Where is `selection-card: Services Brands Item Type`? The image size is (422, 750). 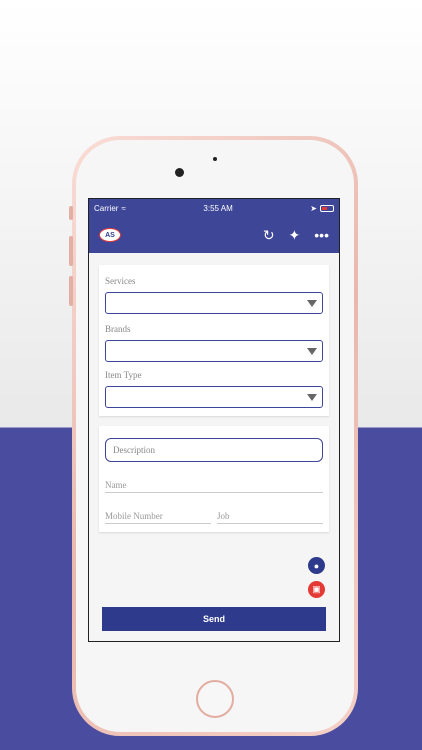
selection-card: Services Brands Item Type is located at coordinates (214, 340).